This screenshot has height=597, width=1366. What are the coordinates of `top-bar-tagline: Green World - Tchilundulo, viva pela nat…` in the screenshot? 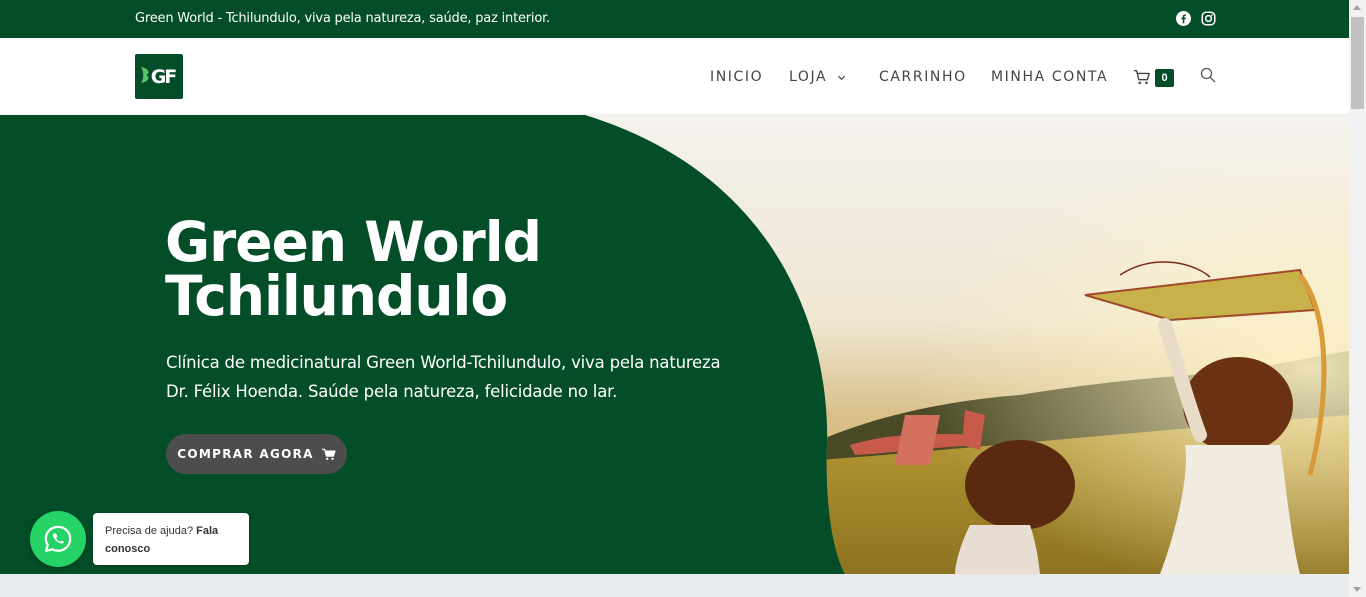 It's located at (342, 18).